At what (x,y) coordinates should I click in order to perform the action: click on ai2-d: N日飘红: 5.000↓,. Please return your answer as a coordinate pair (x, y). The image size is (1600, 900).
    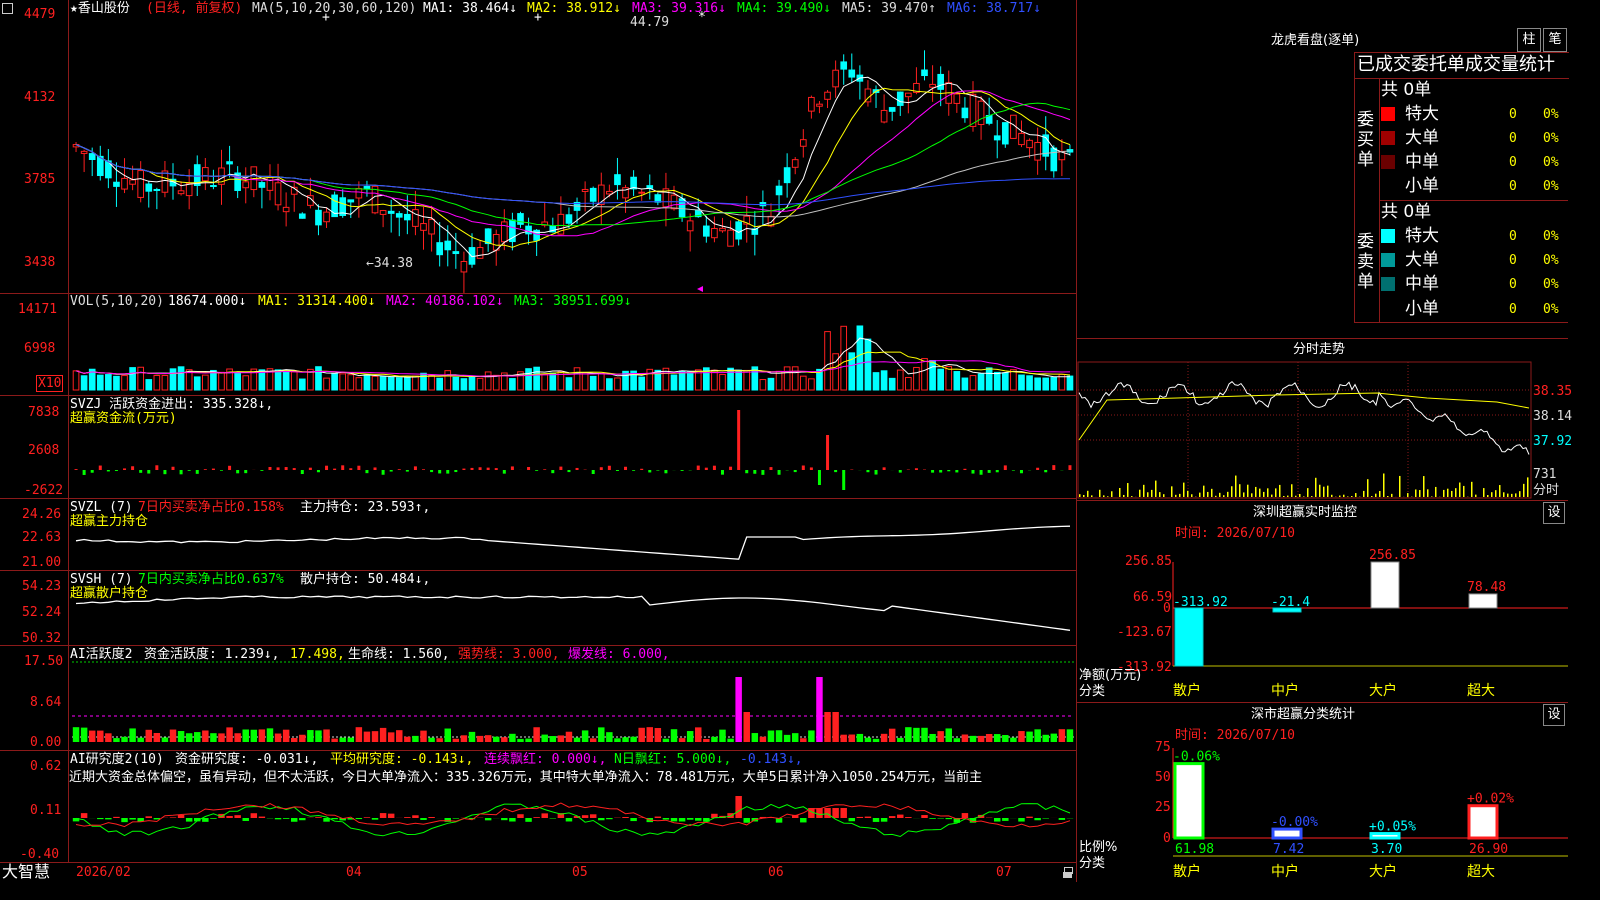
    Looking at the image, I should click on (673, 759).